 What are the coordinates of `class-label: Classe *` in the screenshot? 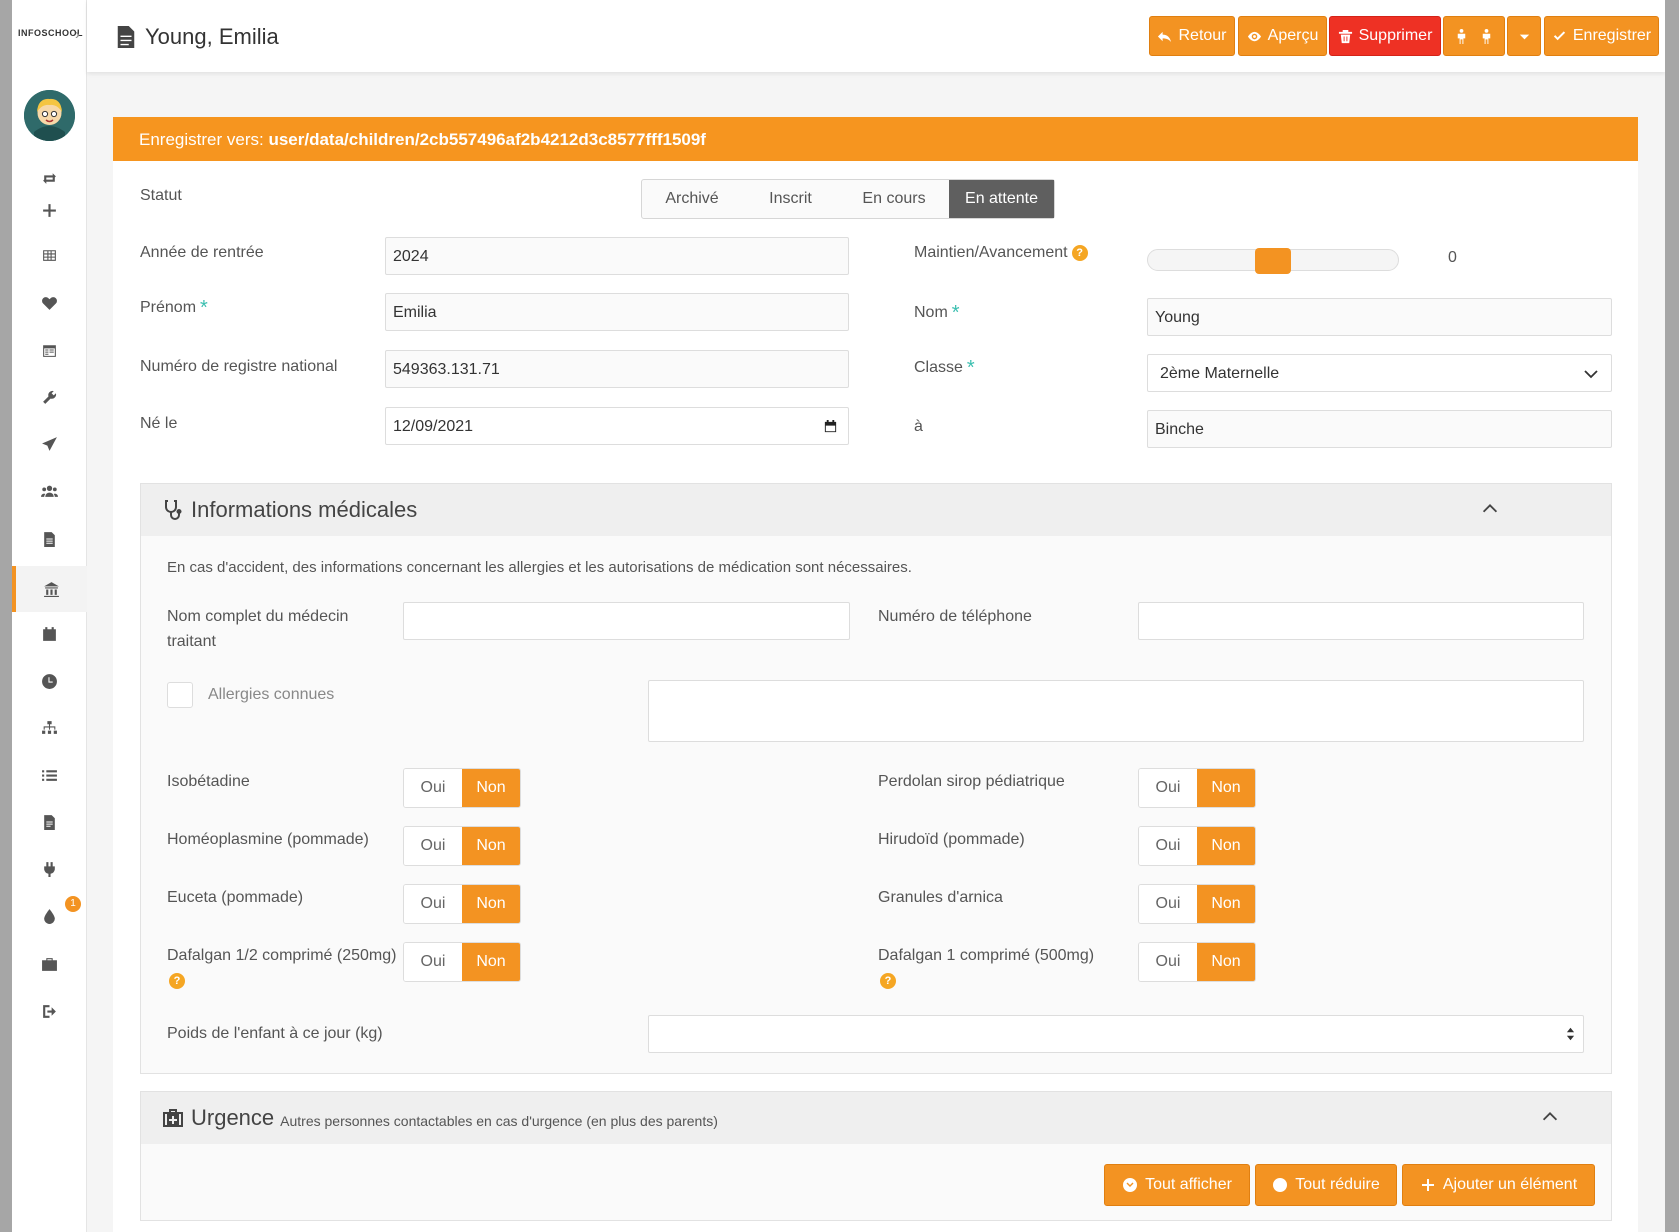 It's located at (944, 368).